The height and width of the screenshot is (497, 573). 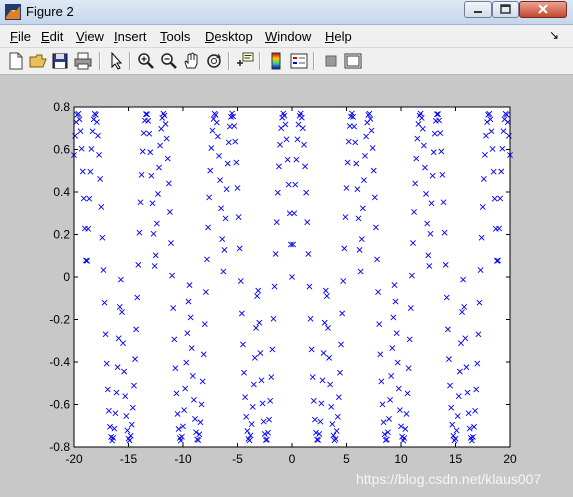 What do you see at coordinates (59, 320) in the screenshot?
I see `y-tick-label: -0.2` at bounding box center [59, 320].